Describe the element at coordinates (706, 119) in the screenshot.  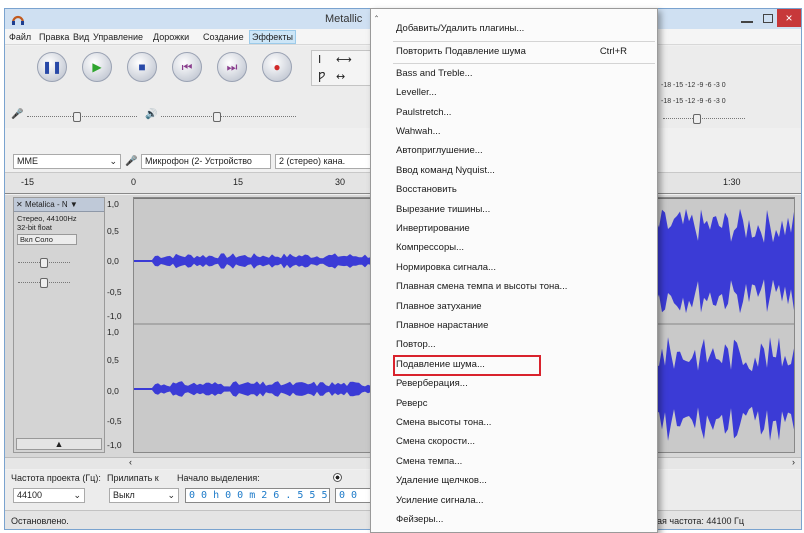
I see `playback-speed-slider` at that location.